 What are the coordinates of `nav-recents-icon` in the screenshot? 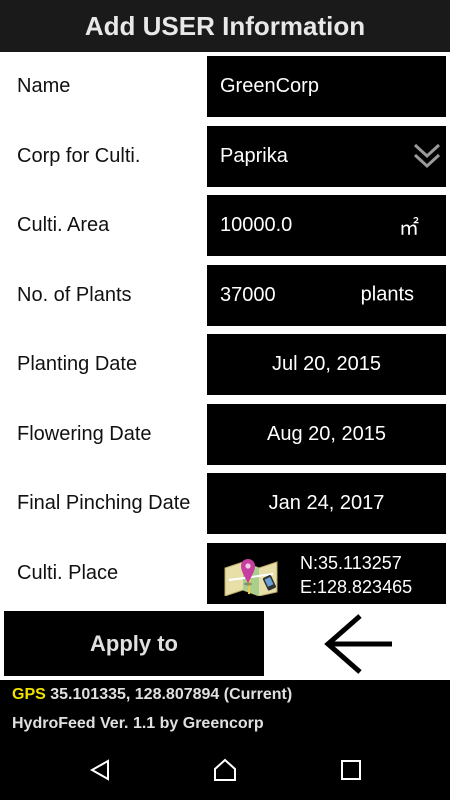 It's located at (351, 770).